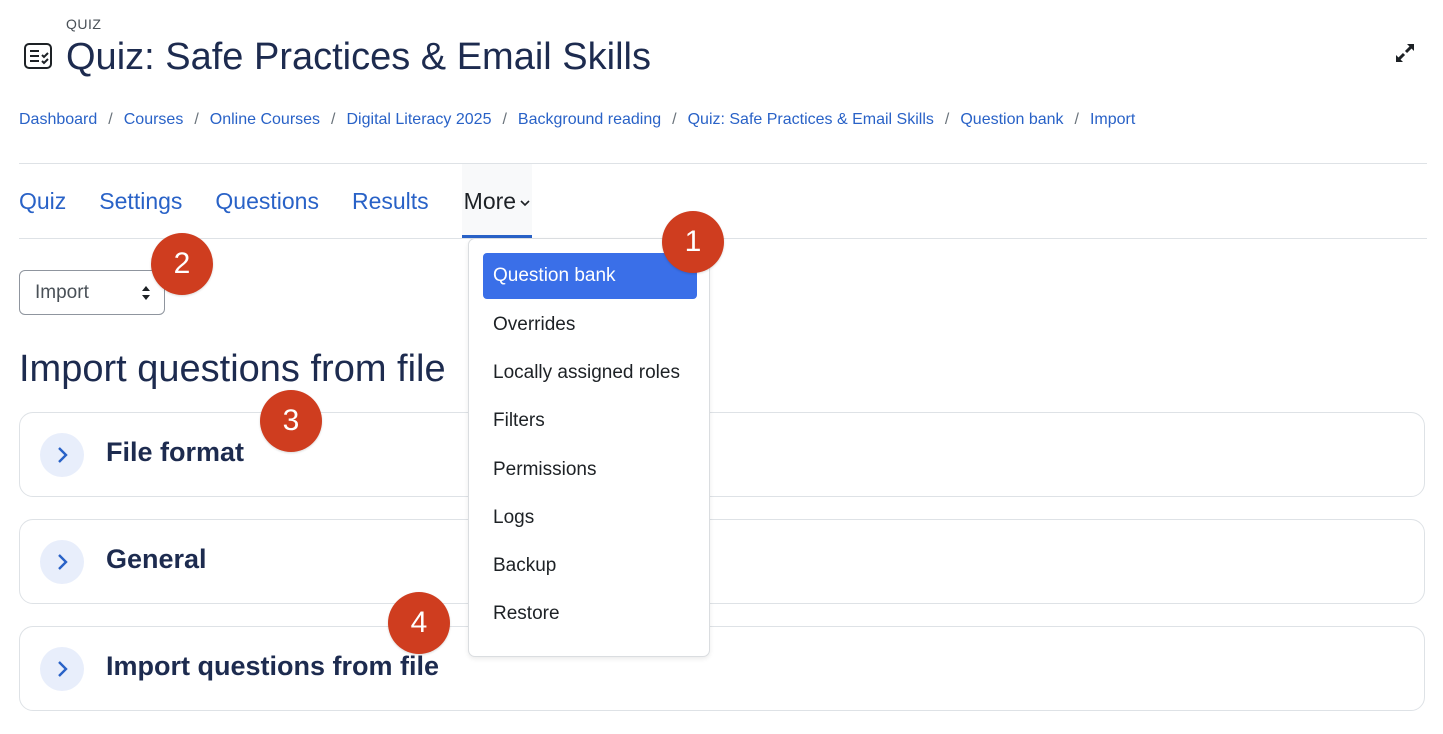  I want to click on select-arrows-icon, so click(146, 293).